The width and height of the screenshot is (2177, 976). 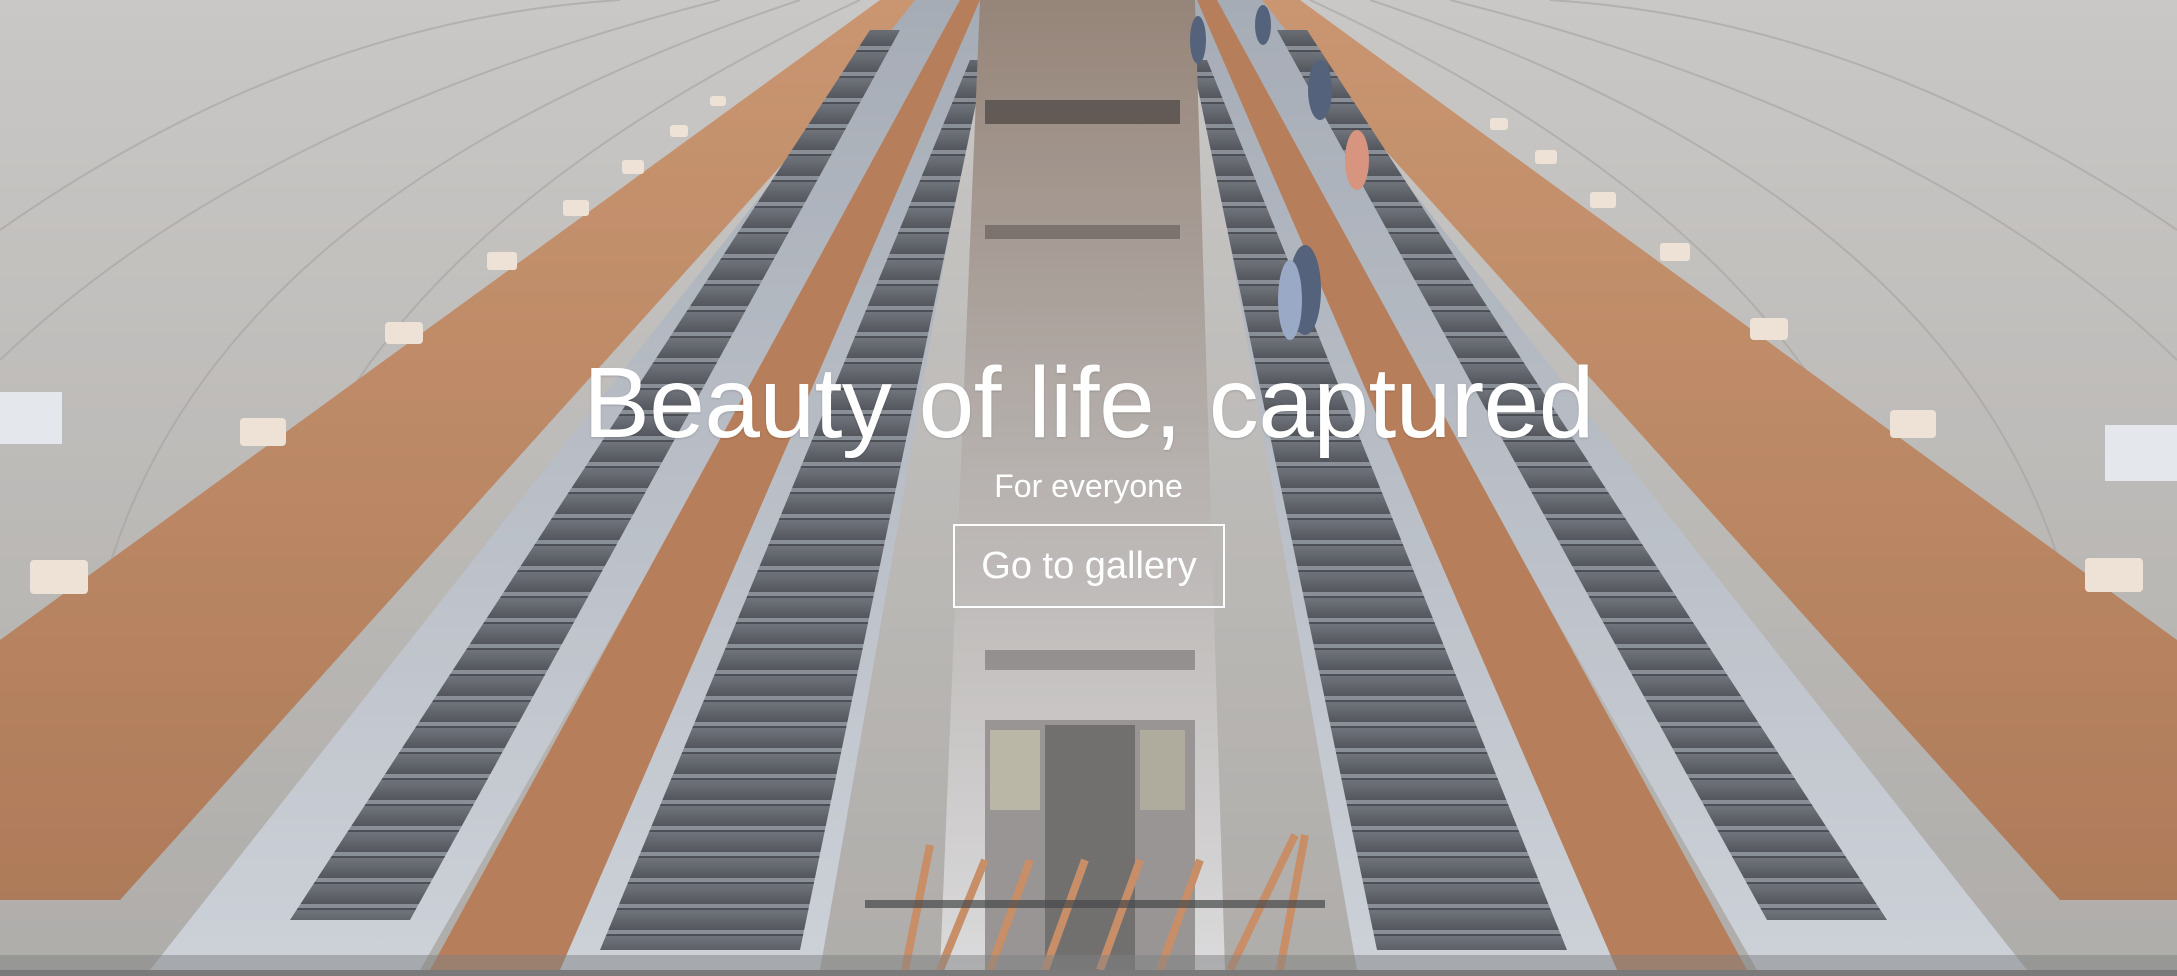 I want to click on hero-subtitle: For everyone, so click(x=1088, y=486).